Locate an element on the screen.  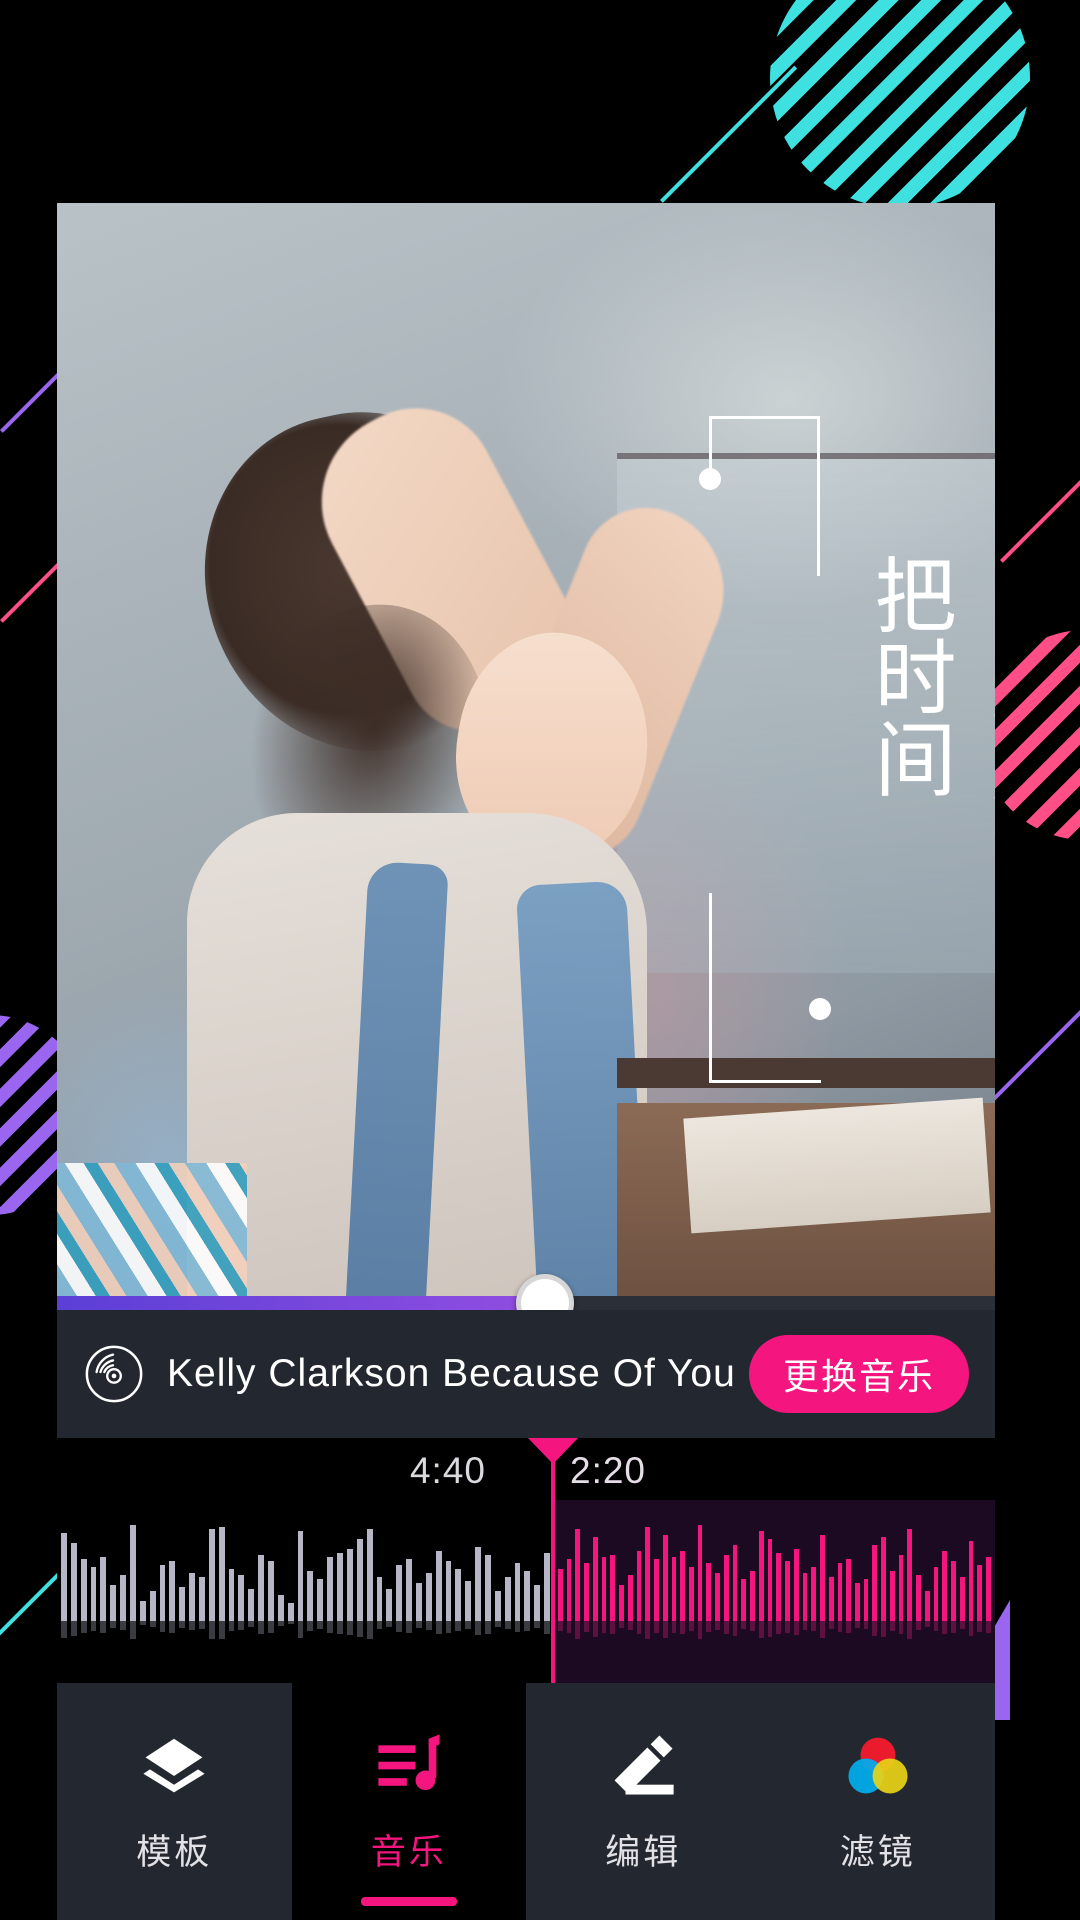
waveform-right-reflection is located at coordinates (774, 1645).